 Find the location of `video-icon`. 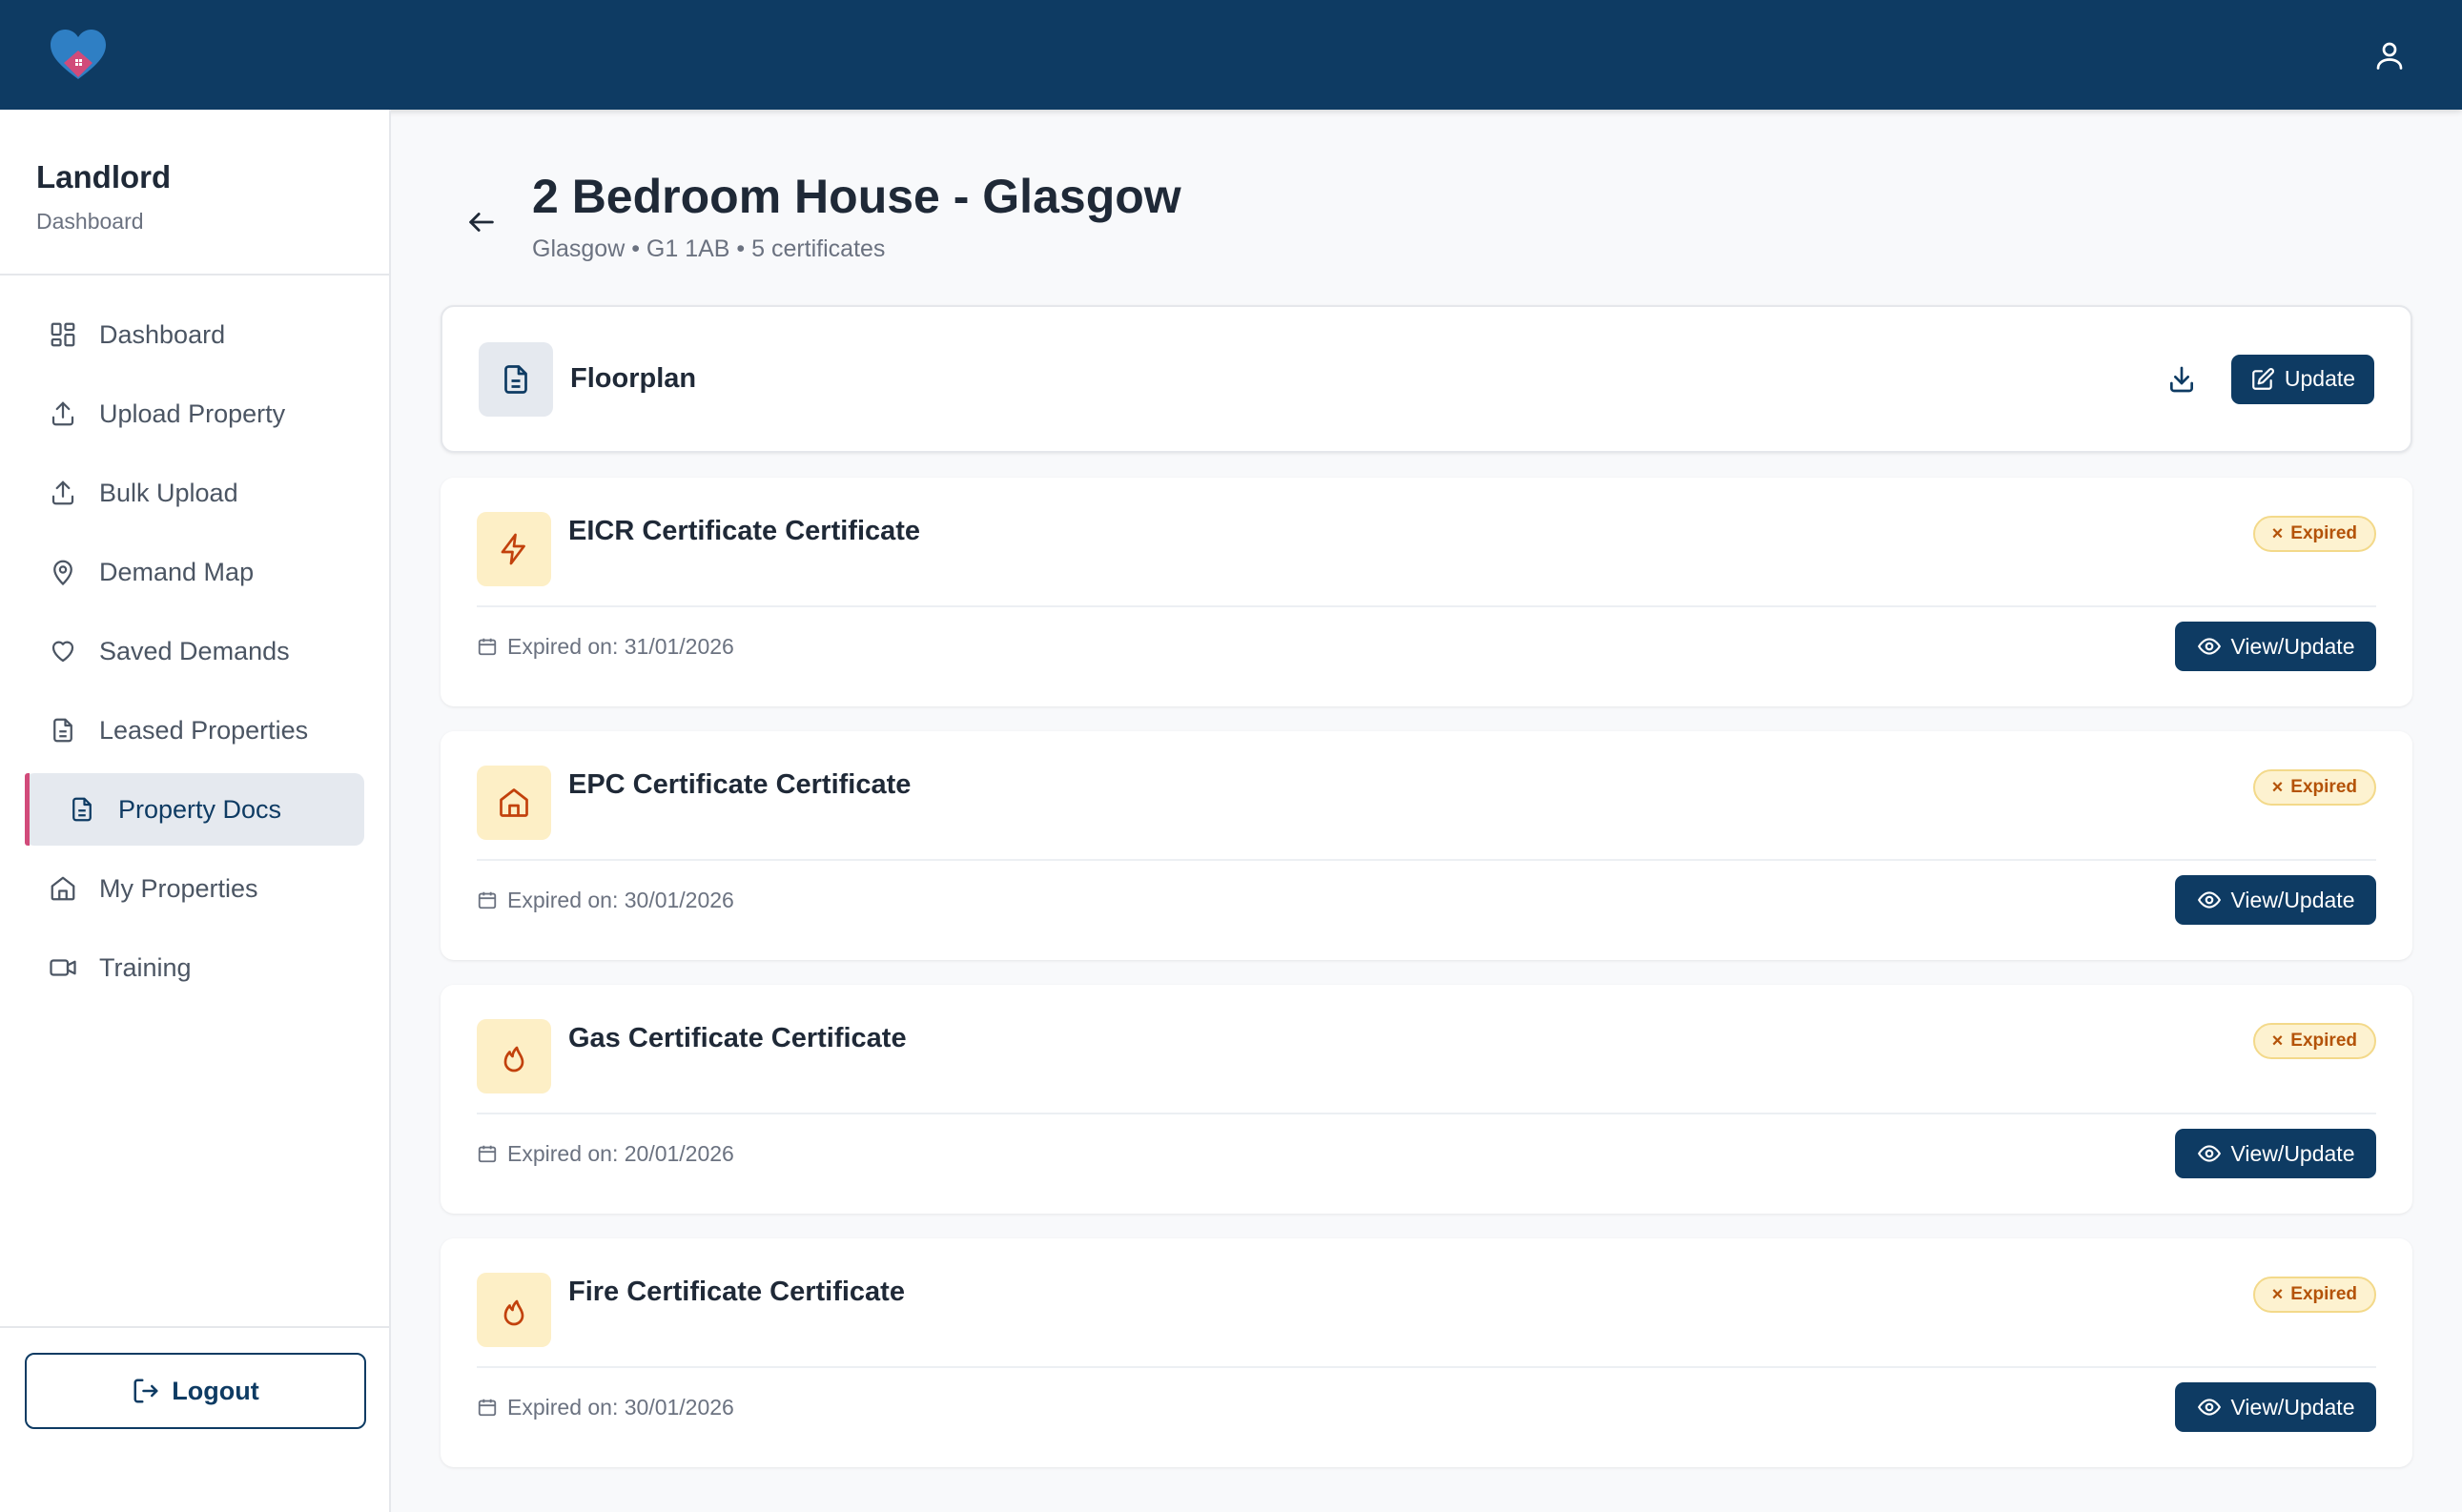

video-icon is located at coordinates (63, 967).